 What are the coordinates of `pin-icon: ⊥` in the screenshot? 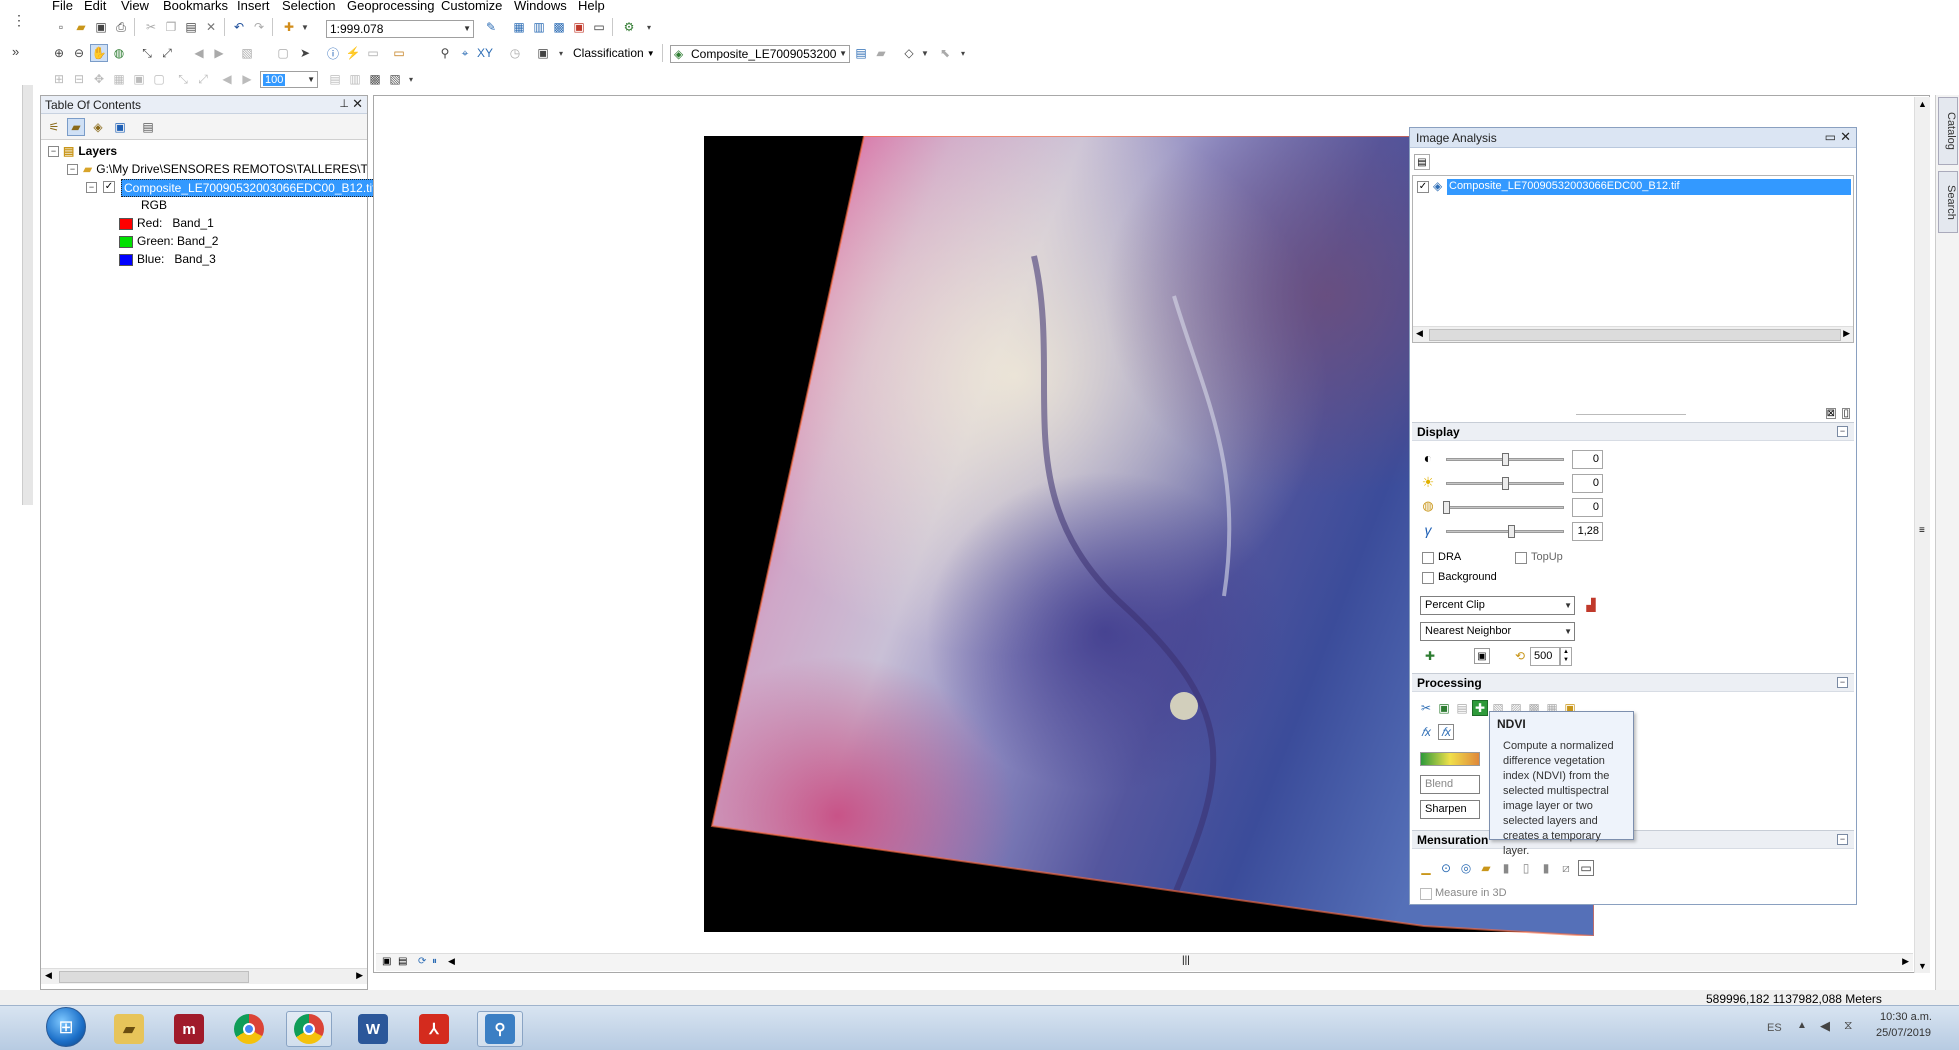 It's located at (344, 103).